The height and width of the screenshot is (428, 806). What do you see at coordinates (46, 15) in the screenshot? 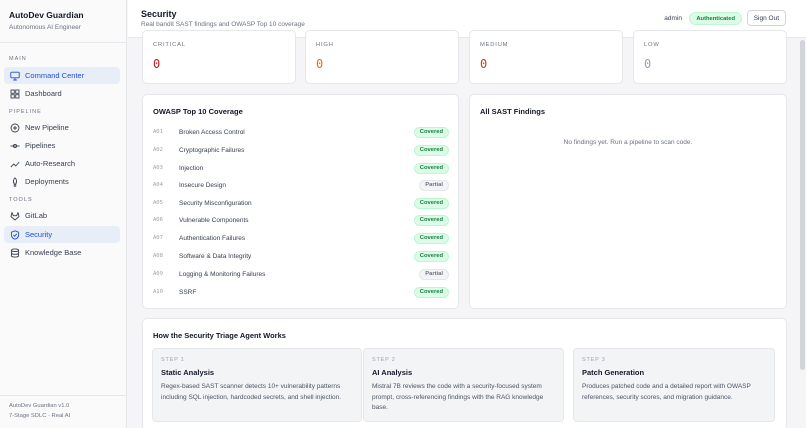
I see `app-title: AutoDev Guardian` at bounding box center [46, 15].